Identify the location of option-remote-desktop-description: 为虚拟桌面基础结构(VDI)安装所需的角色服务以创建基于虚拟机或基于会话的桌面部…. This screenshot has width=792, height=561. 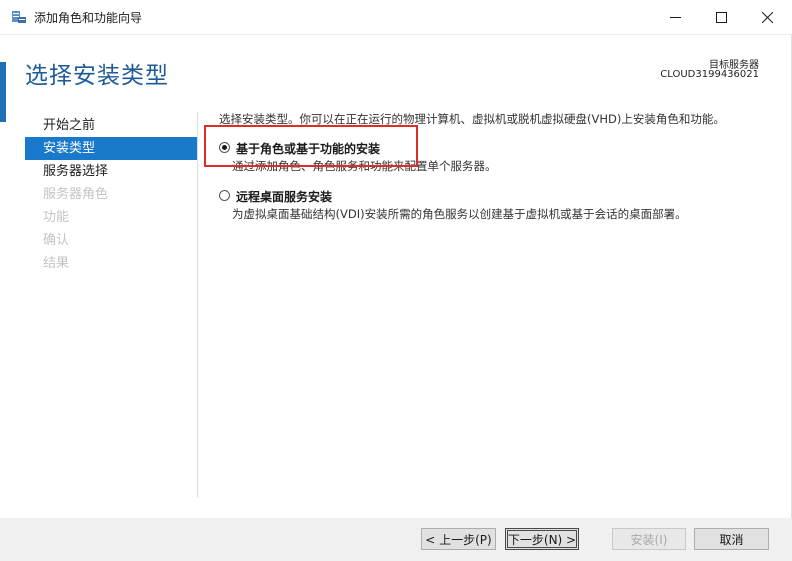
(459, 214).